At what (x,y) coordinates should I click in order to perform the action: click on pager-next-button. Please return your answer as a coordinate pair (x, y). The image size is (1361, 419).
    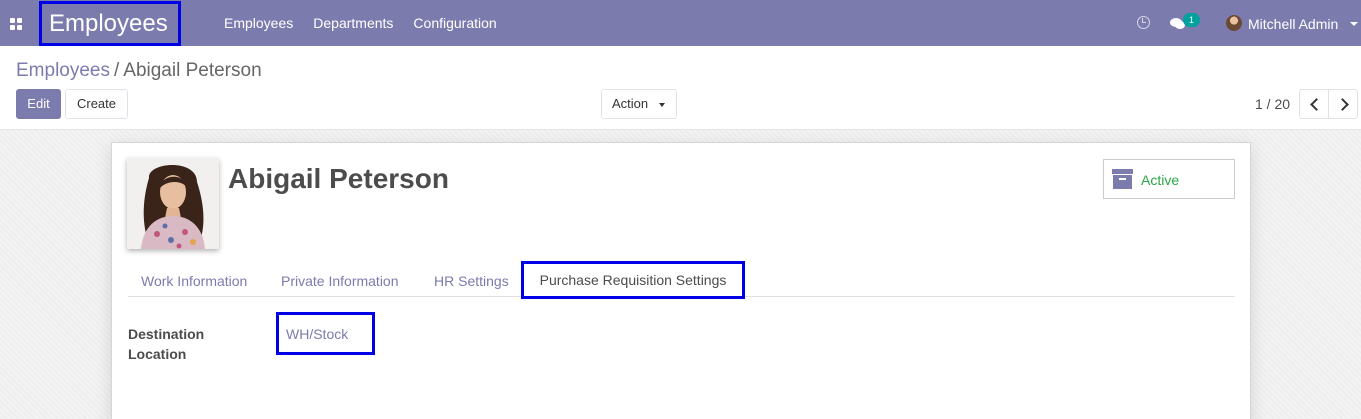
    Looking at the image, I should click on (1343, 104).